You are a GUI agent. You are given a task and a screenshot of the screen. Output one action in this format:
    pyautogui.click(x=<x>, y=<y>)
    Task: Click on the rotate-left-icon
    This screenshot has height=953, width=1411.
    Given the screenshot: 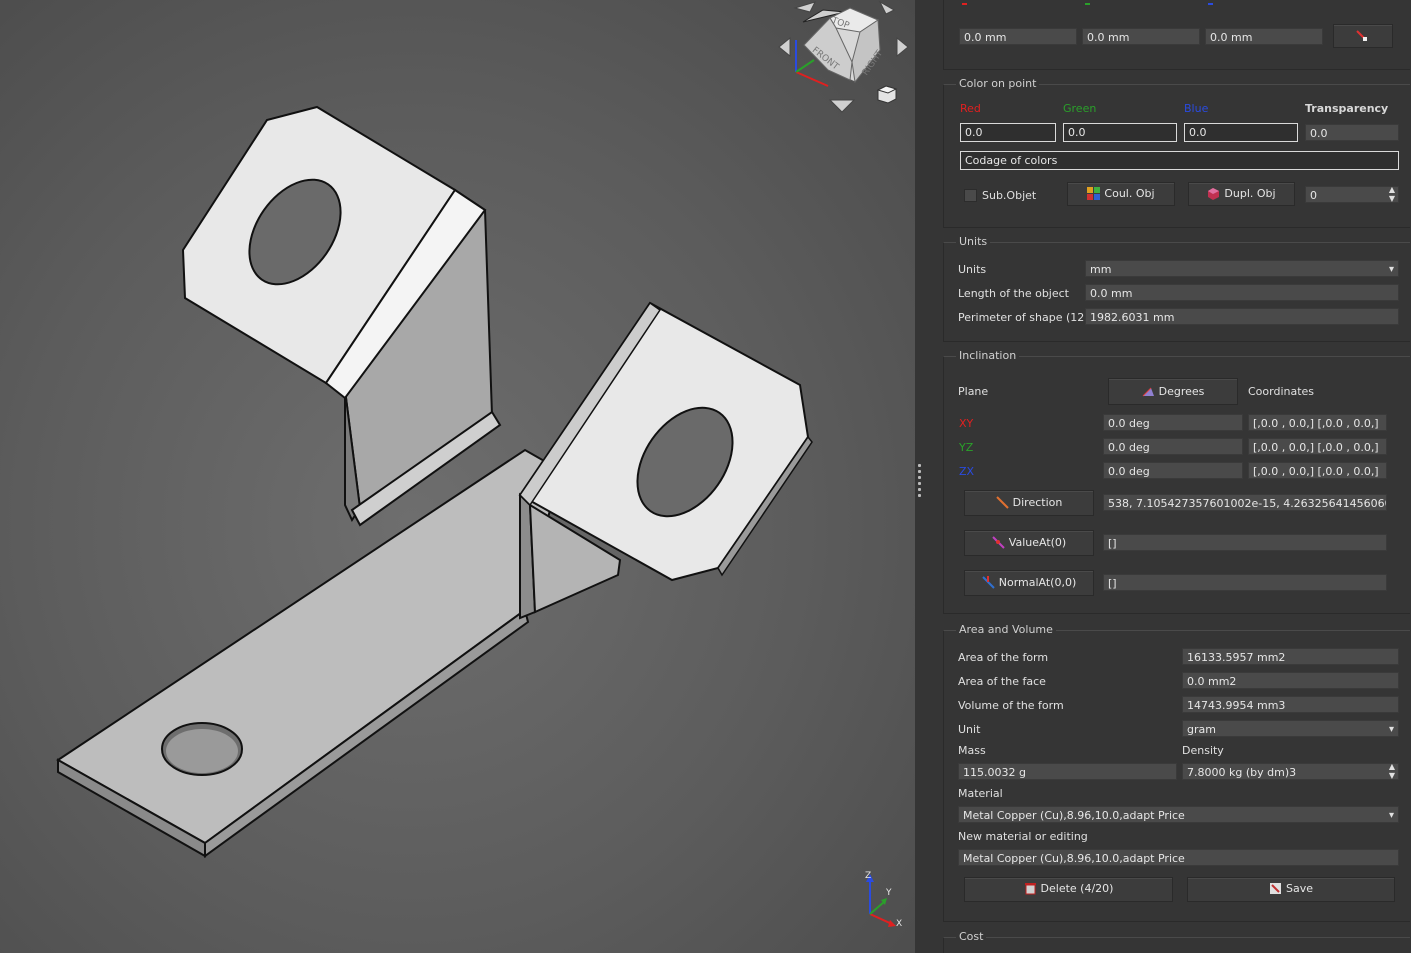 What is the action you would take?
    pyautogui.click(x=804, y=7)
    